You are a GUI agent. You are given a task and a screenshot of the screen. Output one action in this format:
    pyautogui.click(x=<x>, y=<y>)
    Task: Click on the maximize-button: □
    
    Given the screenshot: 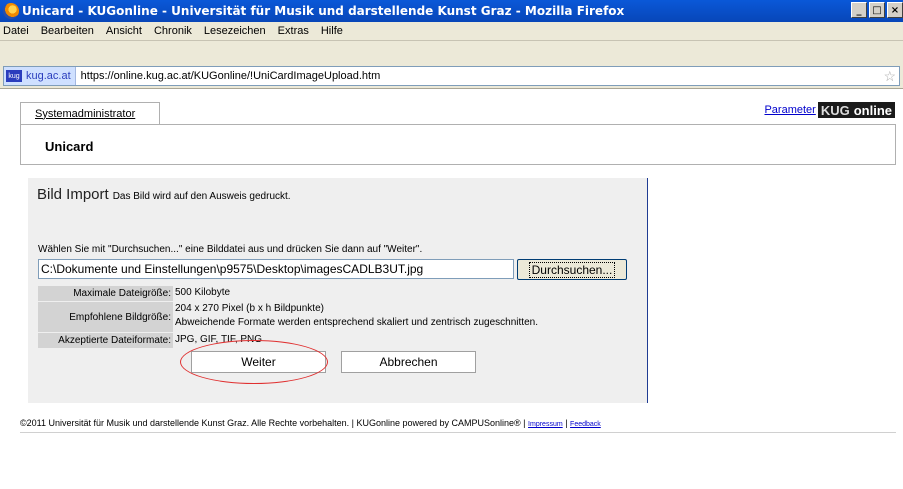 What is the action you would take?
    pyautogui.click(x=877, y=10)
    